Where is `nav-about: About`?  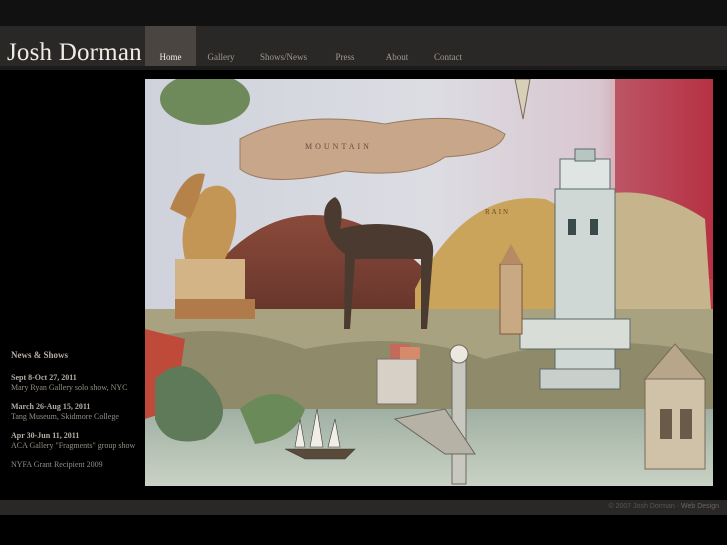 nav-about: About is located at coordinates (397, 46).